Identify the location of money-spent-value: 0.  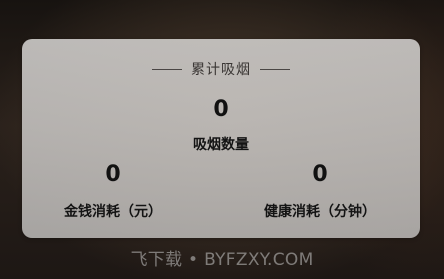
(113, 174).